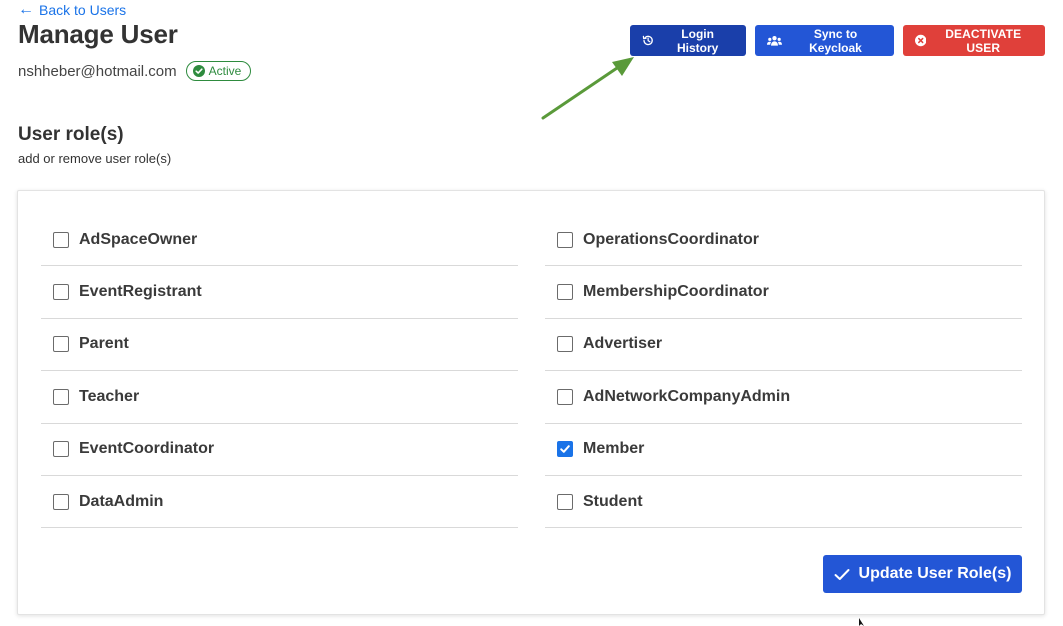  I want to click on role-item: DataAdmin, so click(279, 502).